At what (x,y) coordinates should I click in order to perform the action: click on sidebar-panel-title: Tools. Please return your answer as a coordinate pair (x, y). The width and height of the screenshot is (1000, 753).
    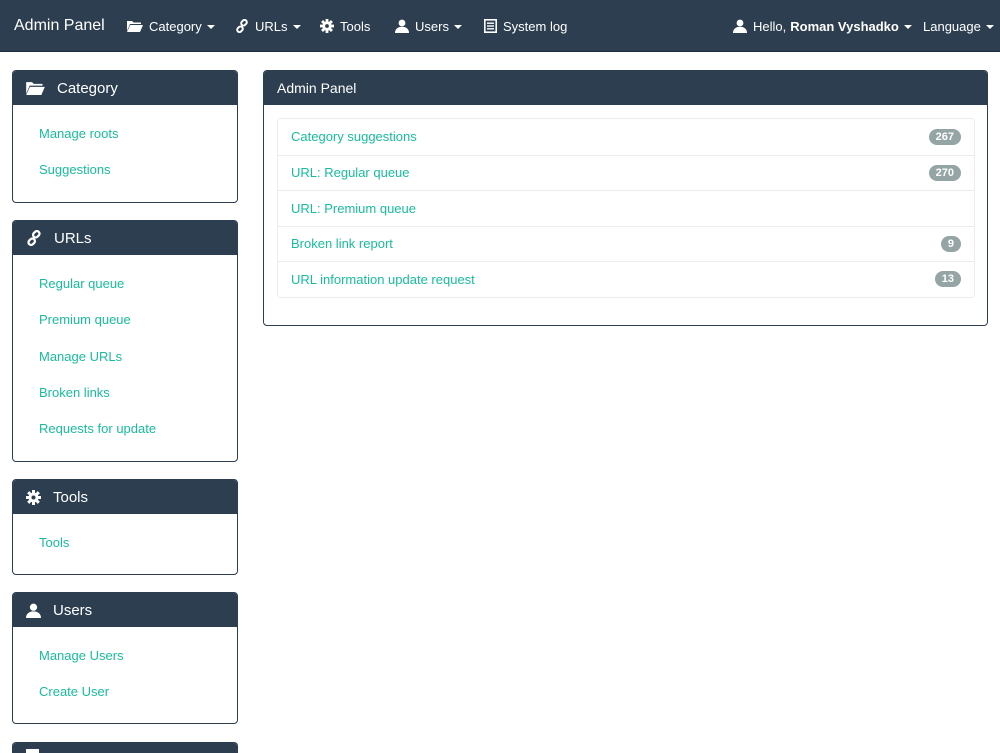
    Looking at the image, I should click on (71, 497).